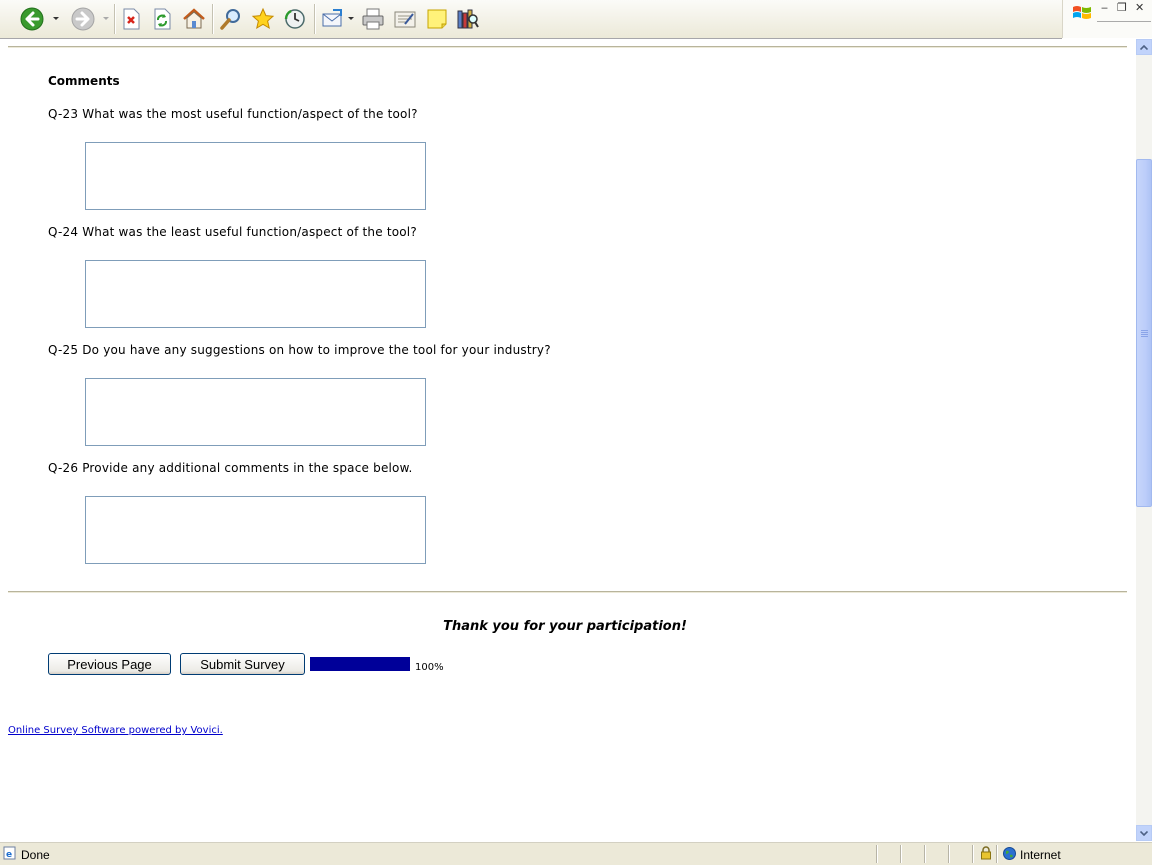 The height and width of the screenshot is (865, 1152). What do you see at coordinates (109, 664) in the screenshot?
I see `previous-page-button: Previous Page` at bounding box center [109, 664].